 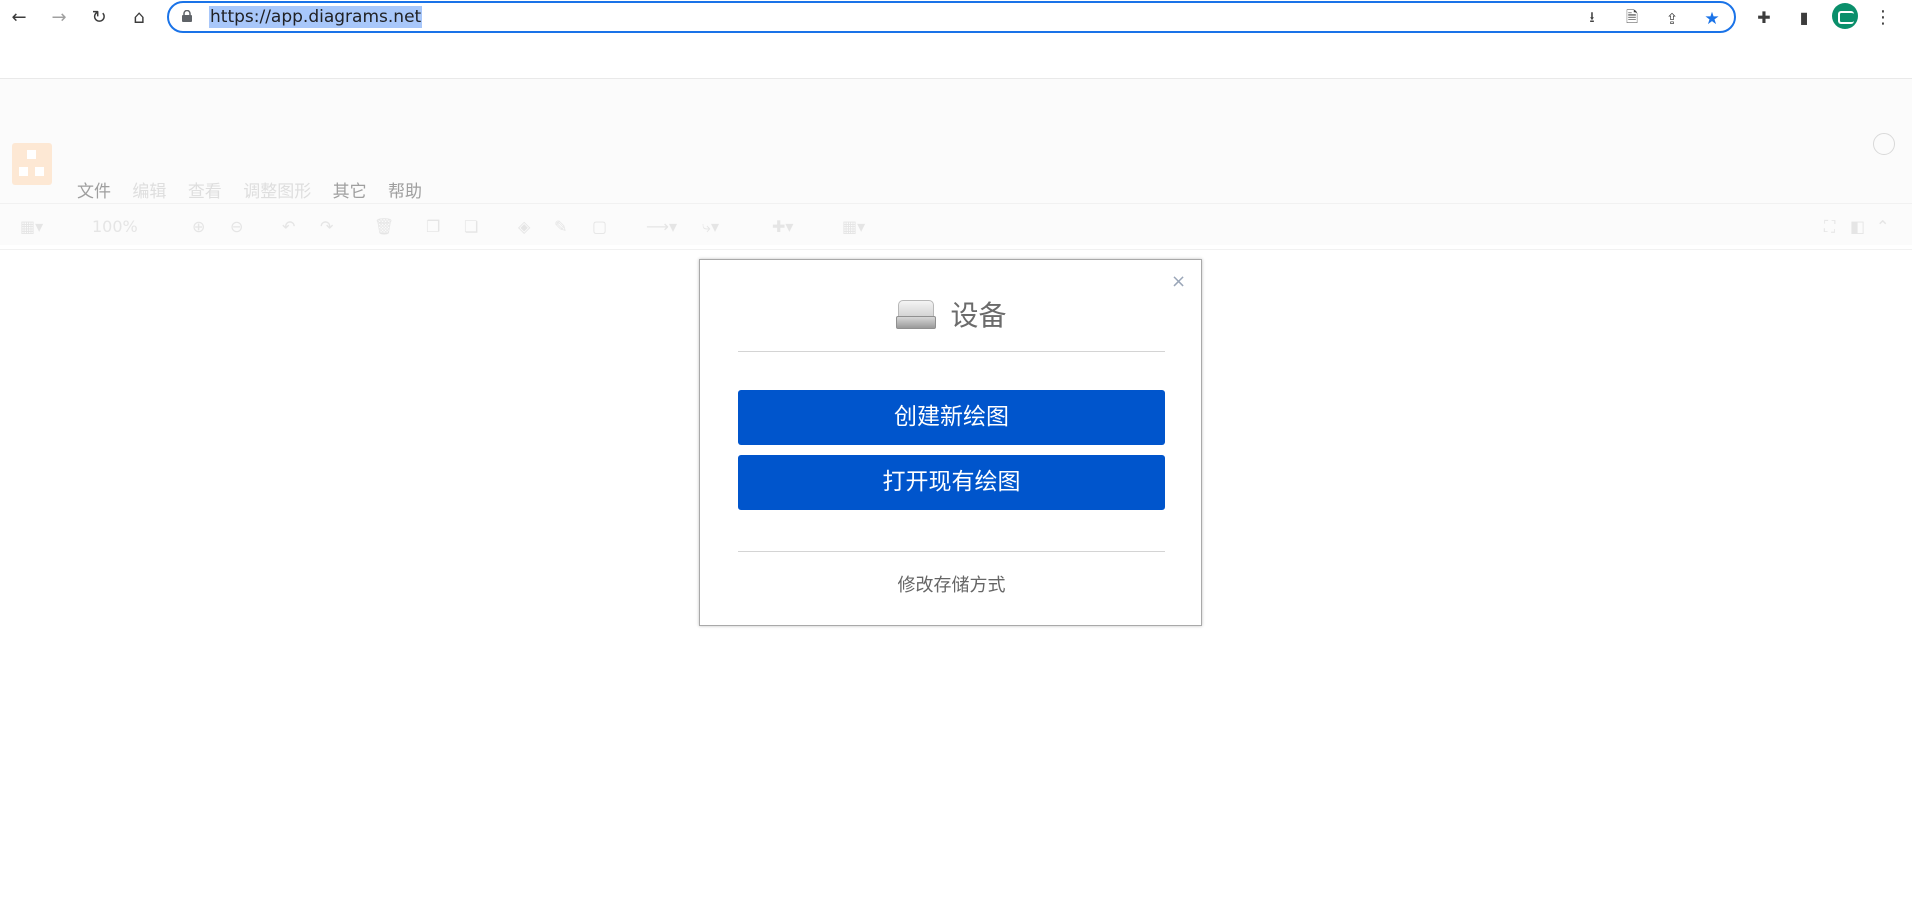 What do you see at coordinates (19, 17) in the screenshot?
I see `back-icon: ←` at bounding box center [19, 17].